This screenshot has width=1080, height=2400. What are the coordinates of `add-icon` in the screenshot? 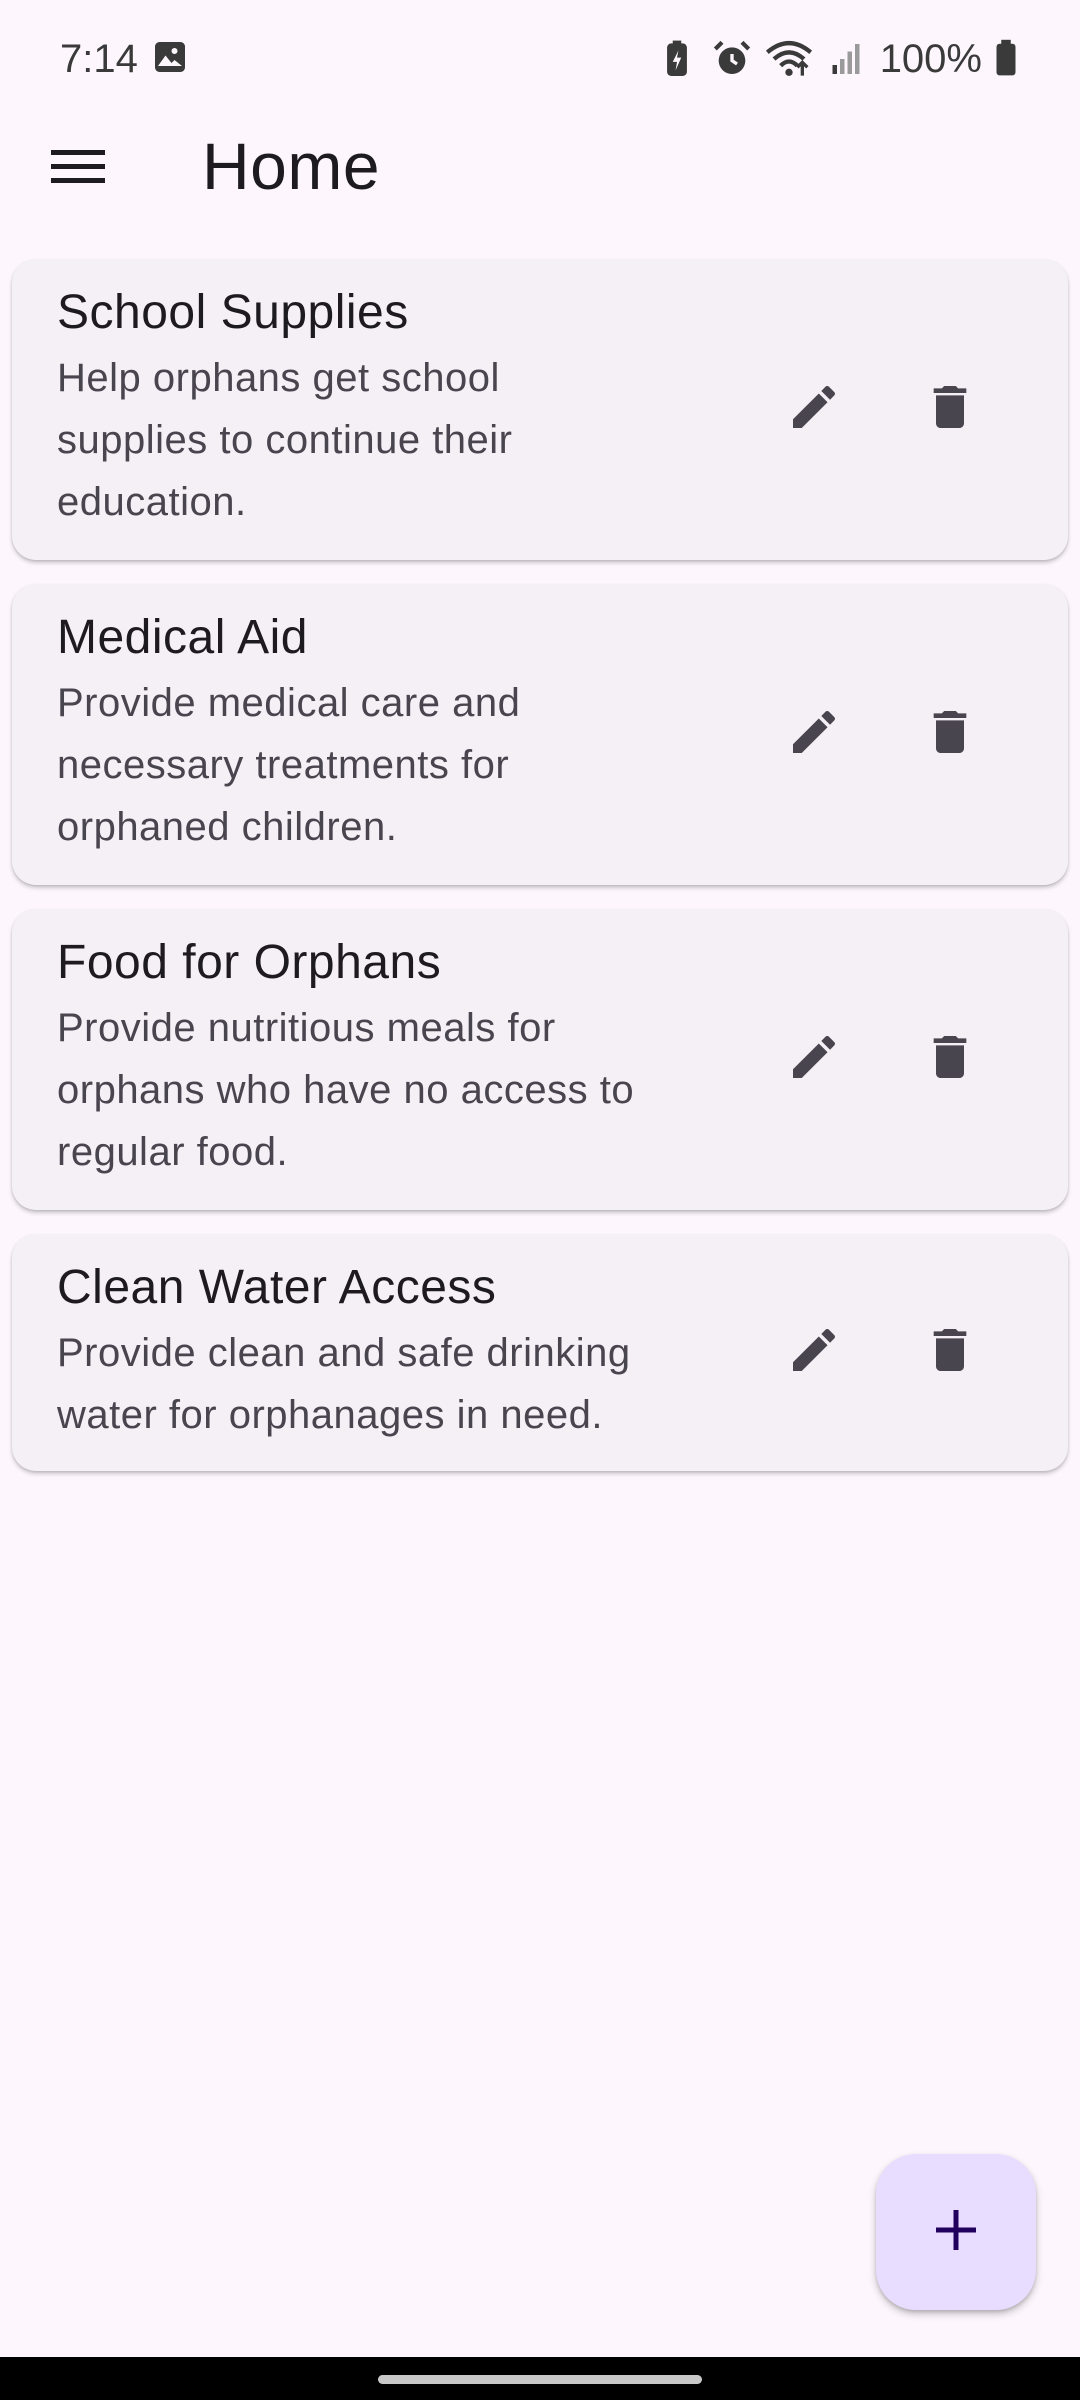 It's located at (956, 2232).